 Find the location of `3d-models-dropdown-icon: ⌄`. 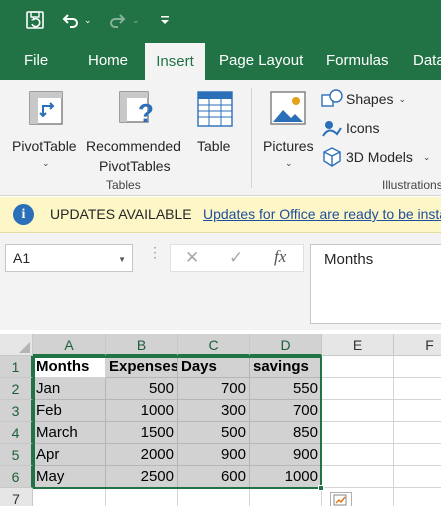

3d-models-dropdown-icon: ⌄ is located at coordinates (426, 156).